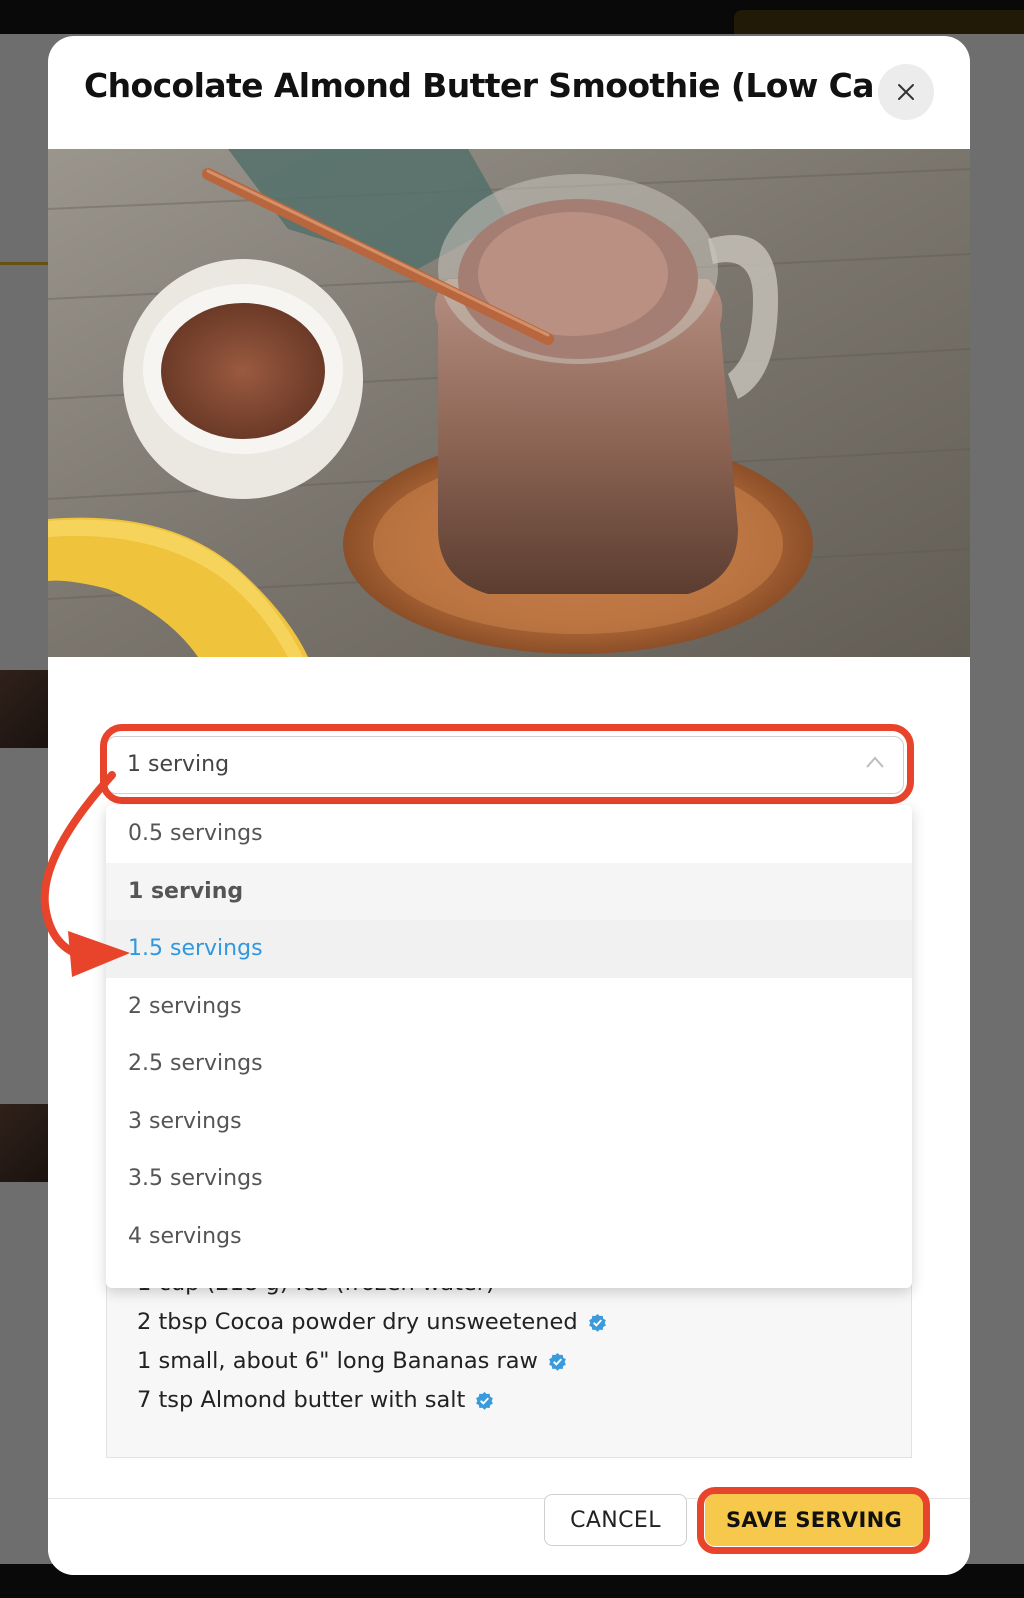  I want to click on cancel-button: CANCEL, so click(615, 1520).